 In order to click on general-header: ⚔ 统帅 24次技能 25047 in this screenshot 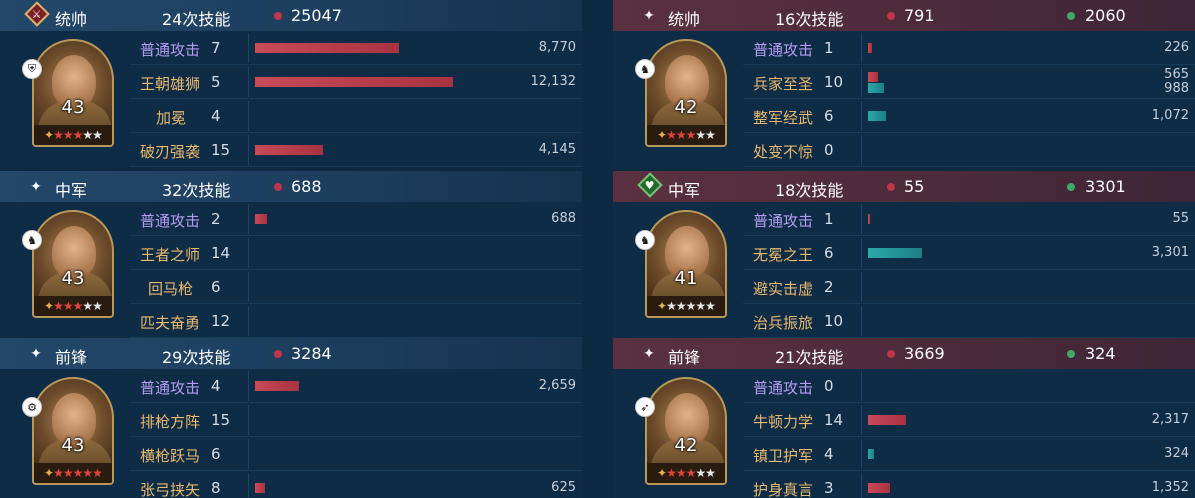, I will do `click(291, 15)`.